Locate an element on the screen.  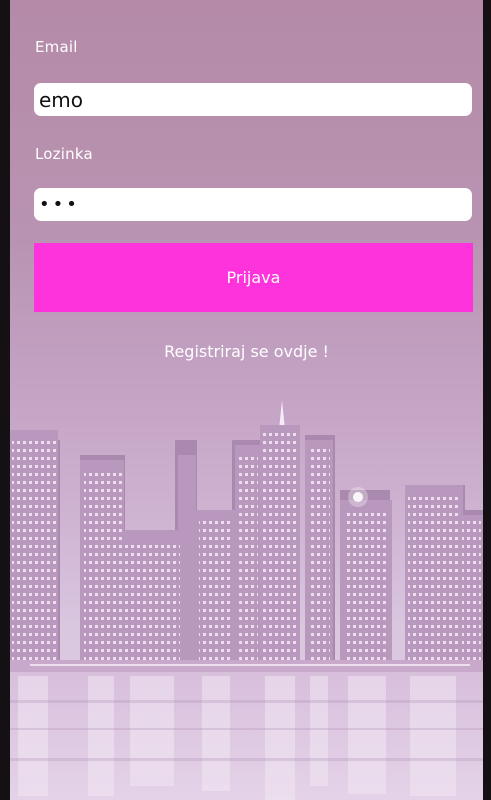
screen-edge-left is located at coordinates (5, 400).